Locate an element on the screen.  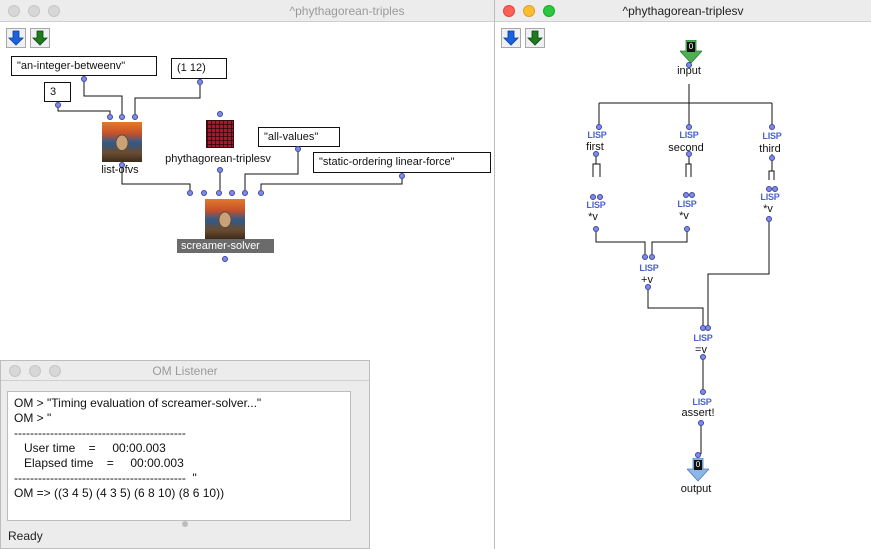
output-index-badge: 0 is located at coordinates (698, 465).